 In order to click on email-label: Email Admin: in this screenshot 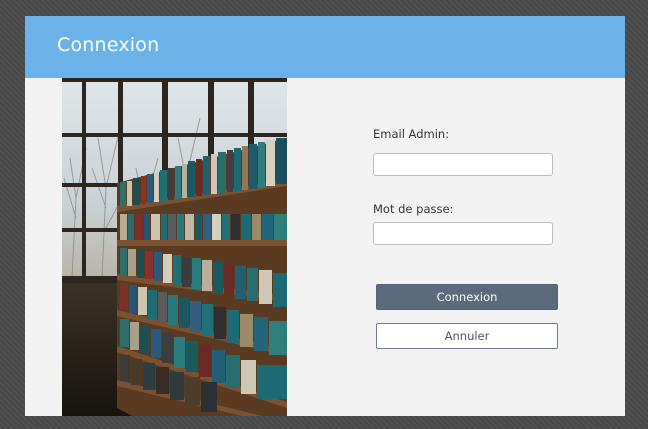, I will do `click(411, 134)`.